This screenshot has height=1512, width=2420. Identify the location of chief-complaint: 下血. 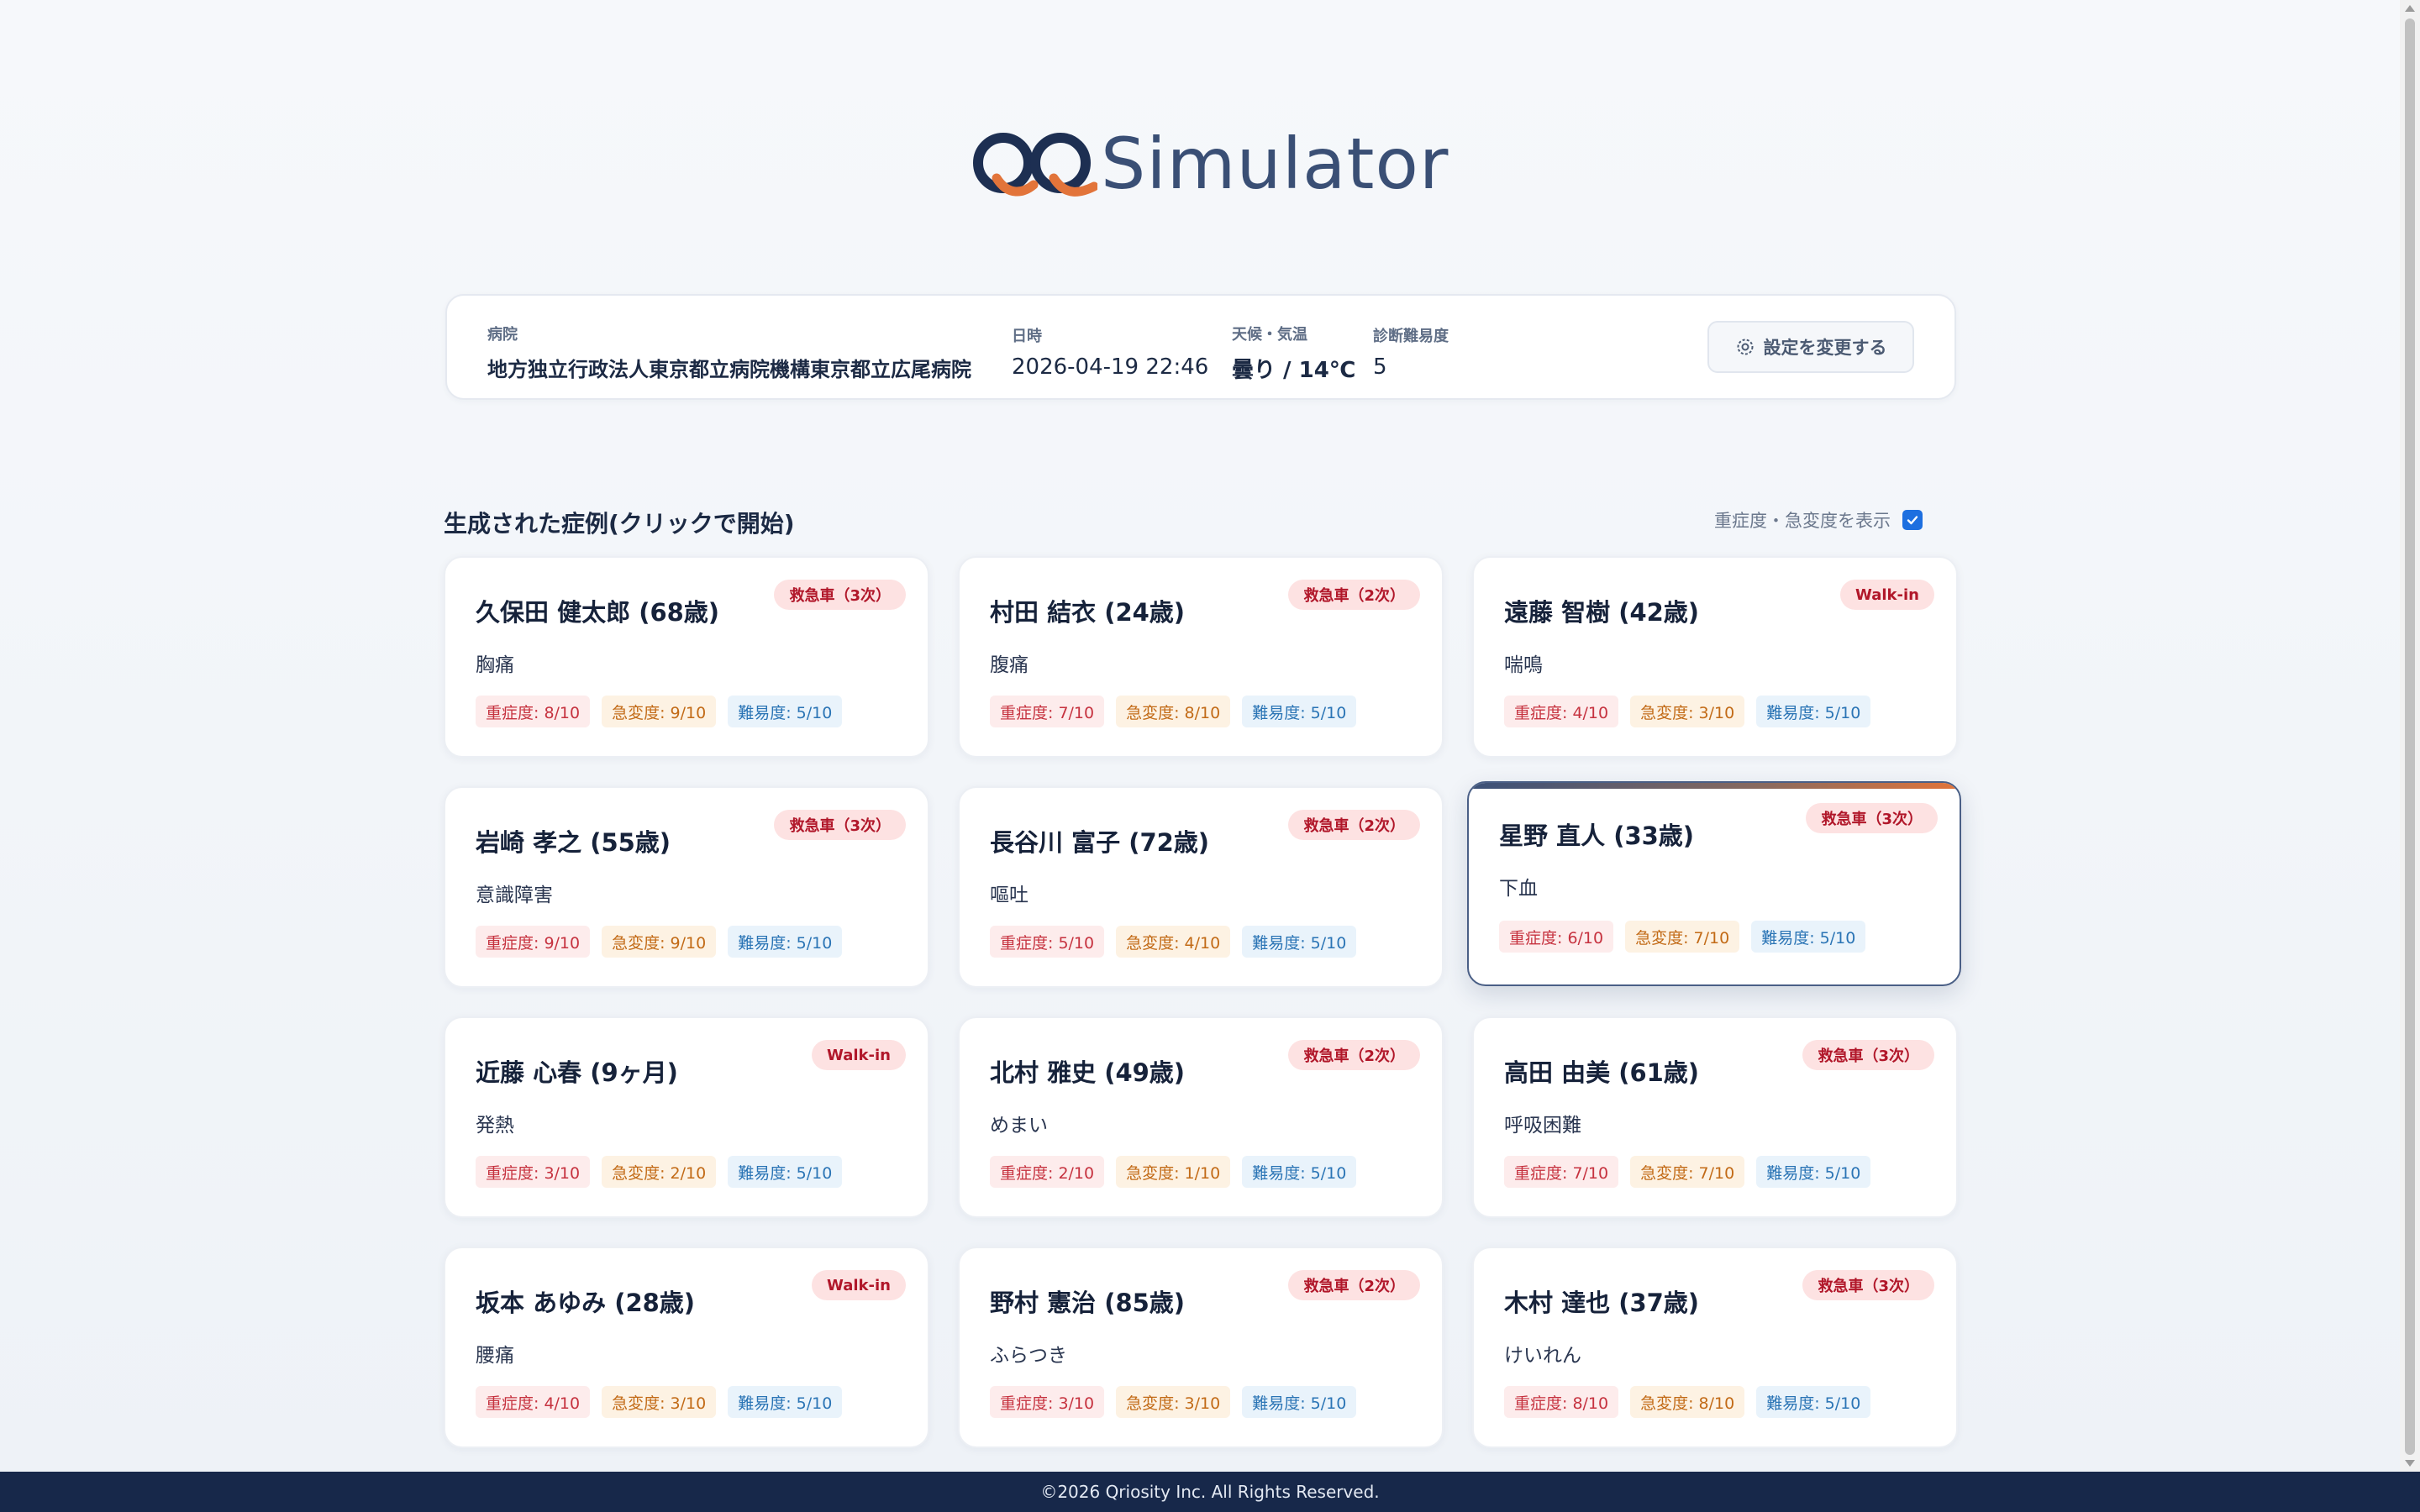
(1518, 889).